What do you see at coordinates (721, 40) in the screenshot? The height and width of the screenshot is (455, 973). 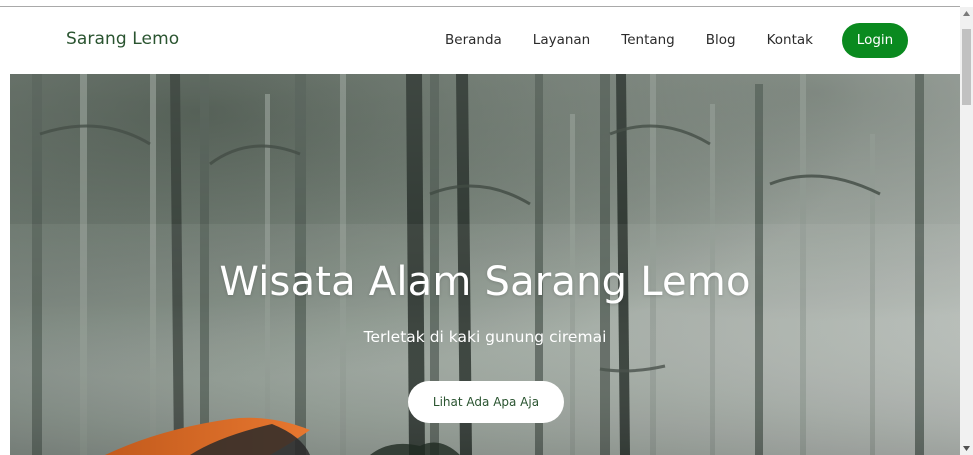 I see `nav-link-blog: Blog` at bounding box center [721, 40].